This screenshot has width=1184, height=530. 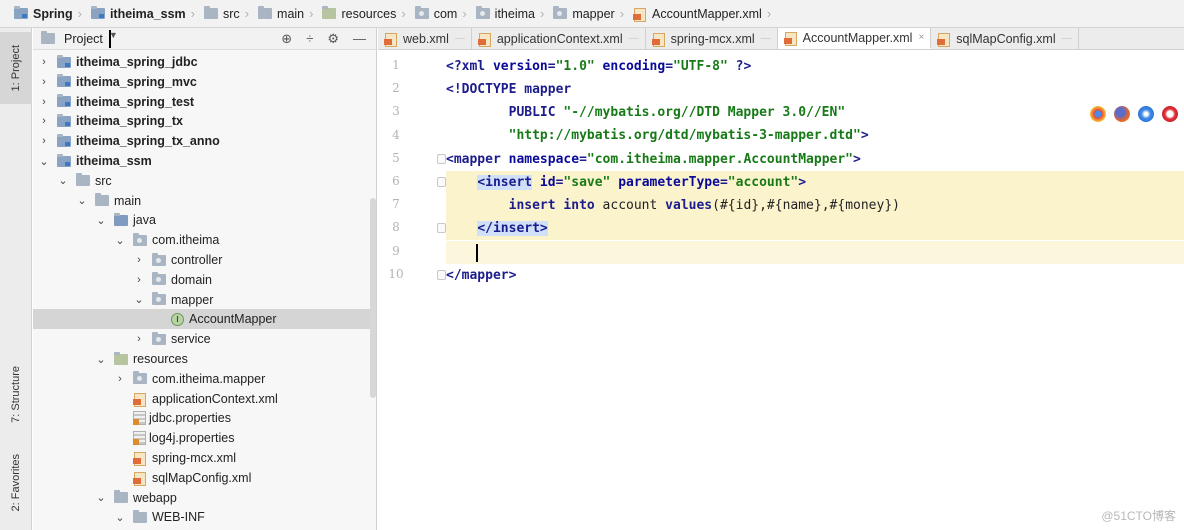 What do you see at coordinates (204, 418) in the screenshot?
I see `tree-item-jdbc-properties: jdbc.properties` at bounding box center [204, 418].